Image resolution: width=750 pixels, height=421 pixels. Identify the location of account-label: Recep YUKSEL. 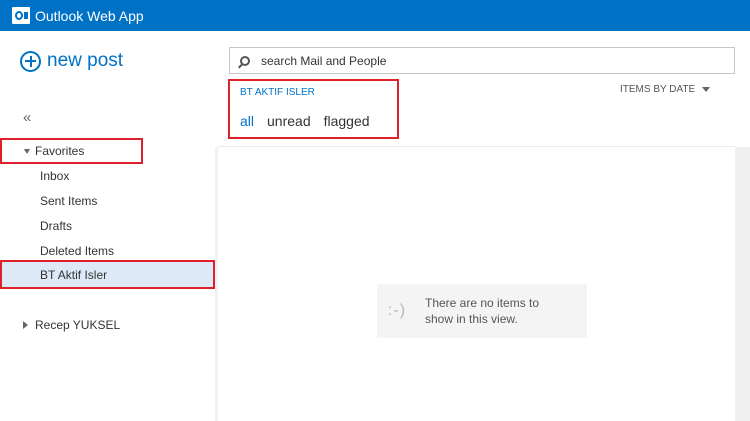
(78, 325).